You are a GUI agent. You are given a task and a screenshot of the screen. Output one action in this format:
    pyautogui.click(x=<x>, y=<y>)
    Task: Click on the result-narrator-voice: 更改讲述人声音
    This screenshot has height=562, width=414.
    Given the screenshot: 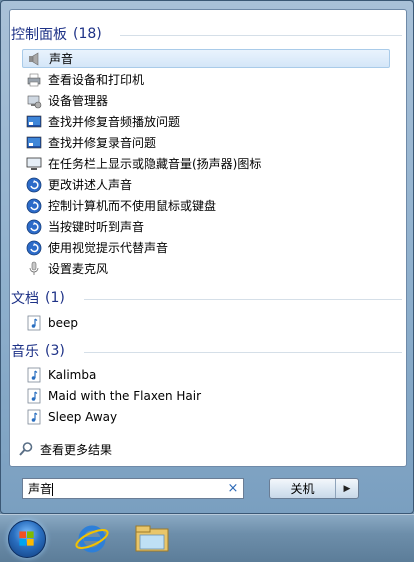 What is the action you would take?
    pyautogui.click(x=206, y=184)
    